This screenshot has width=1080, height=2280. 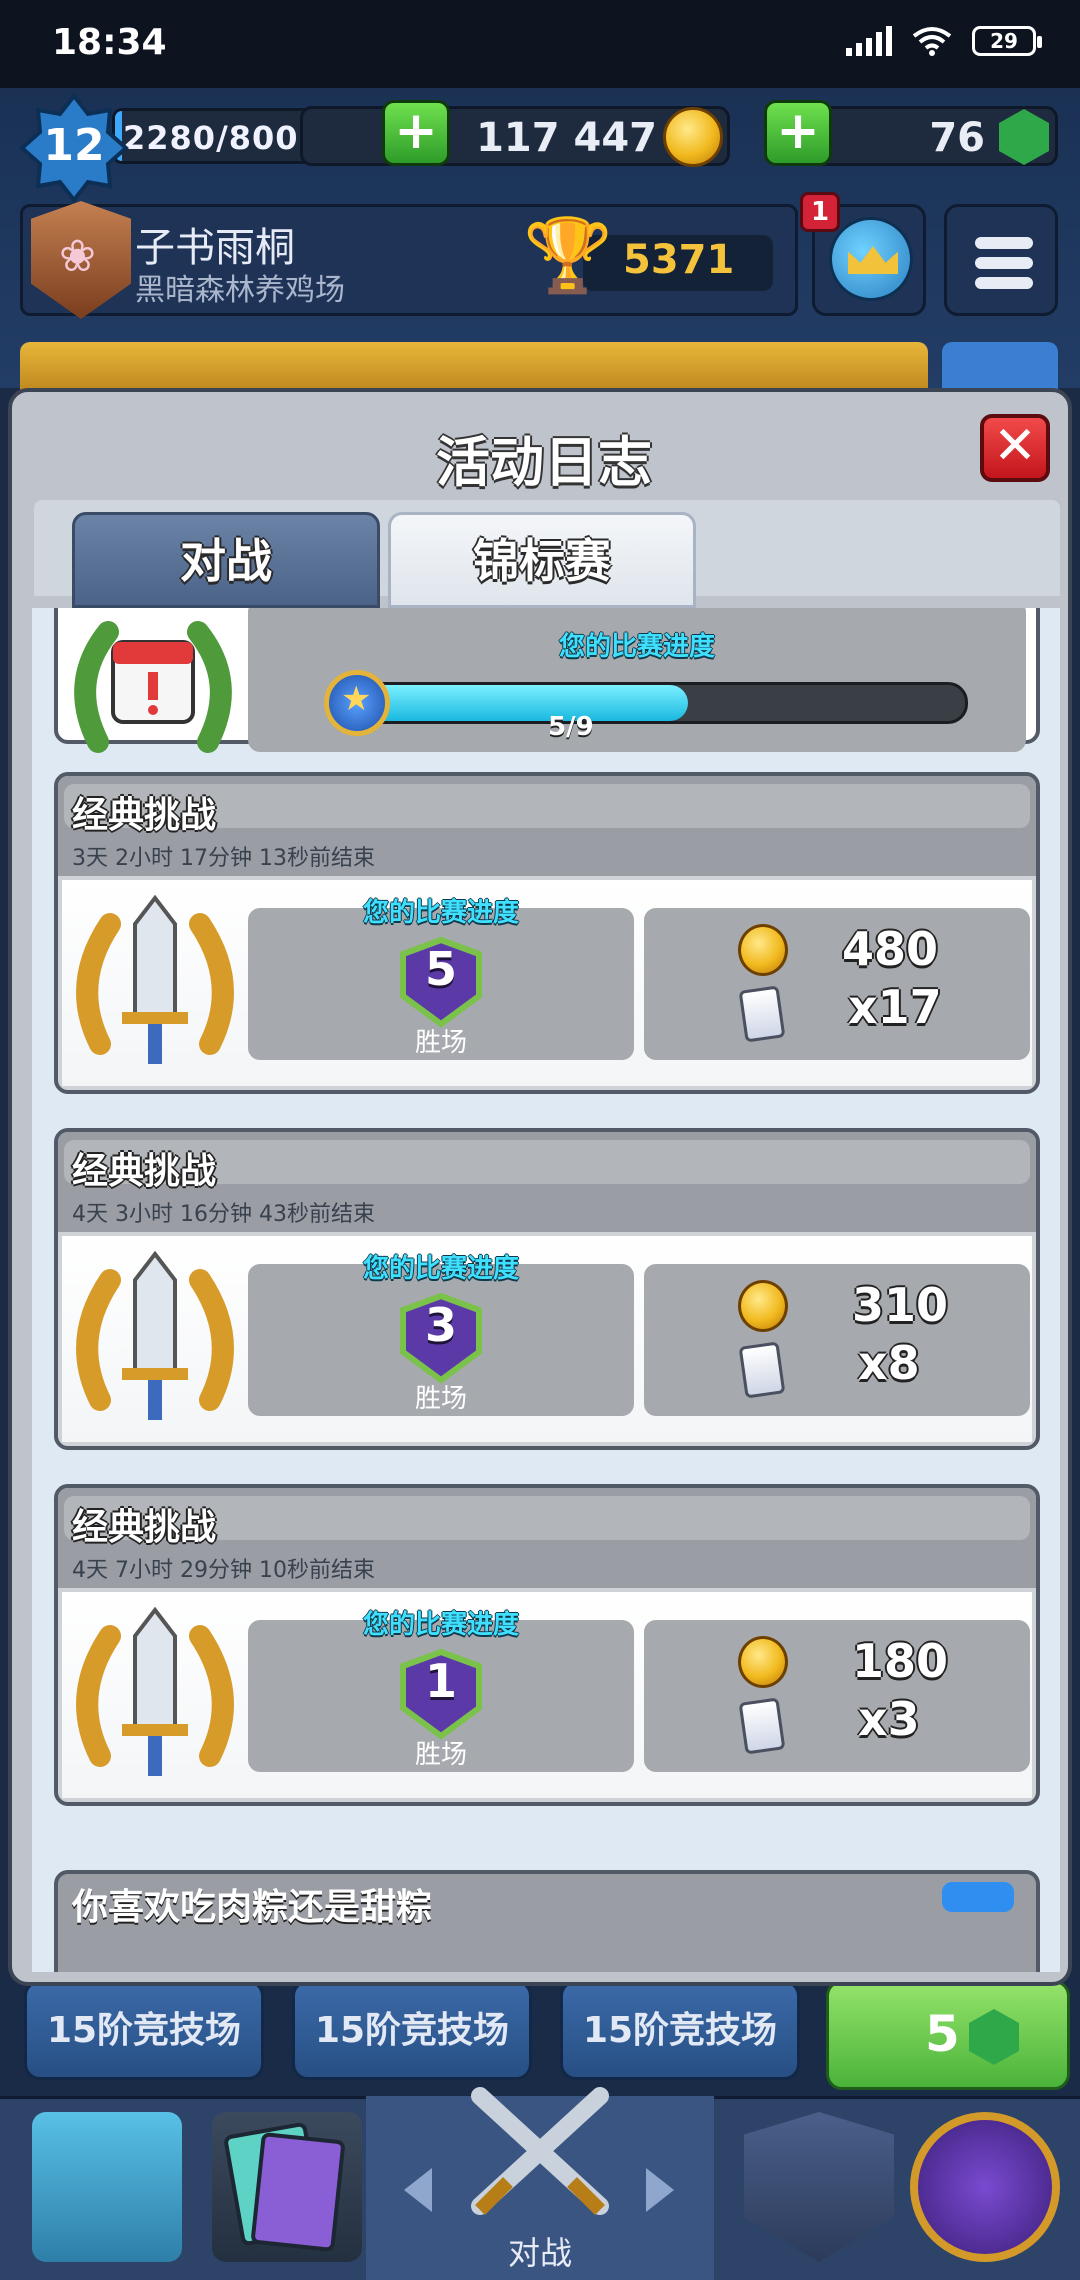 I want to click on level-number: 12, so click(x=74, y=145).